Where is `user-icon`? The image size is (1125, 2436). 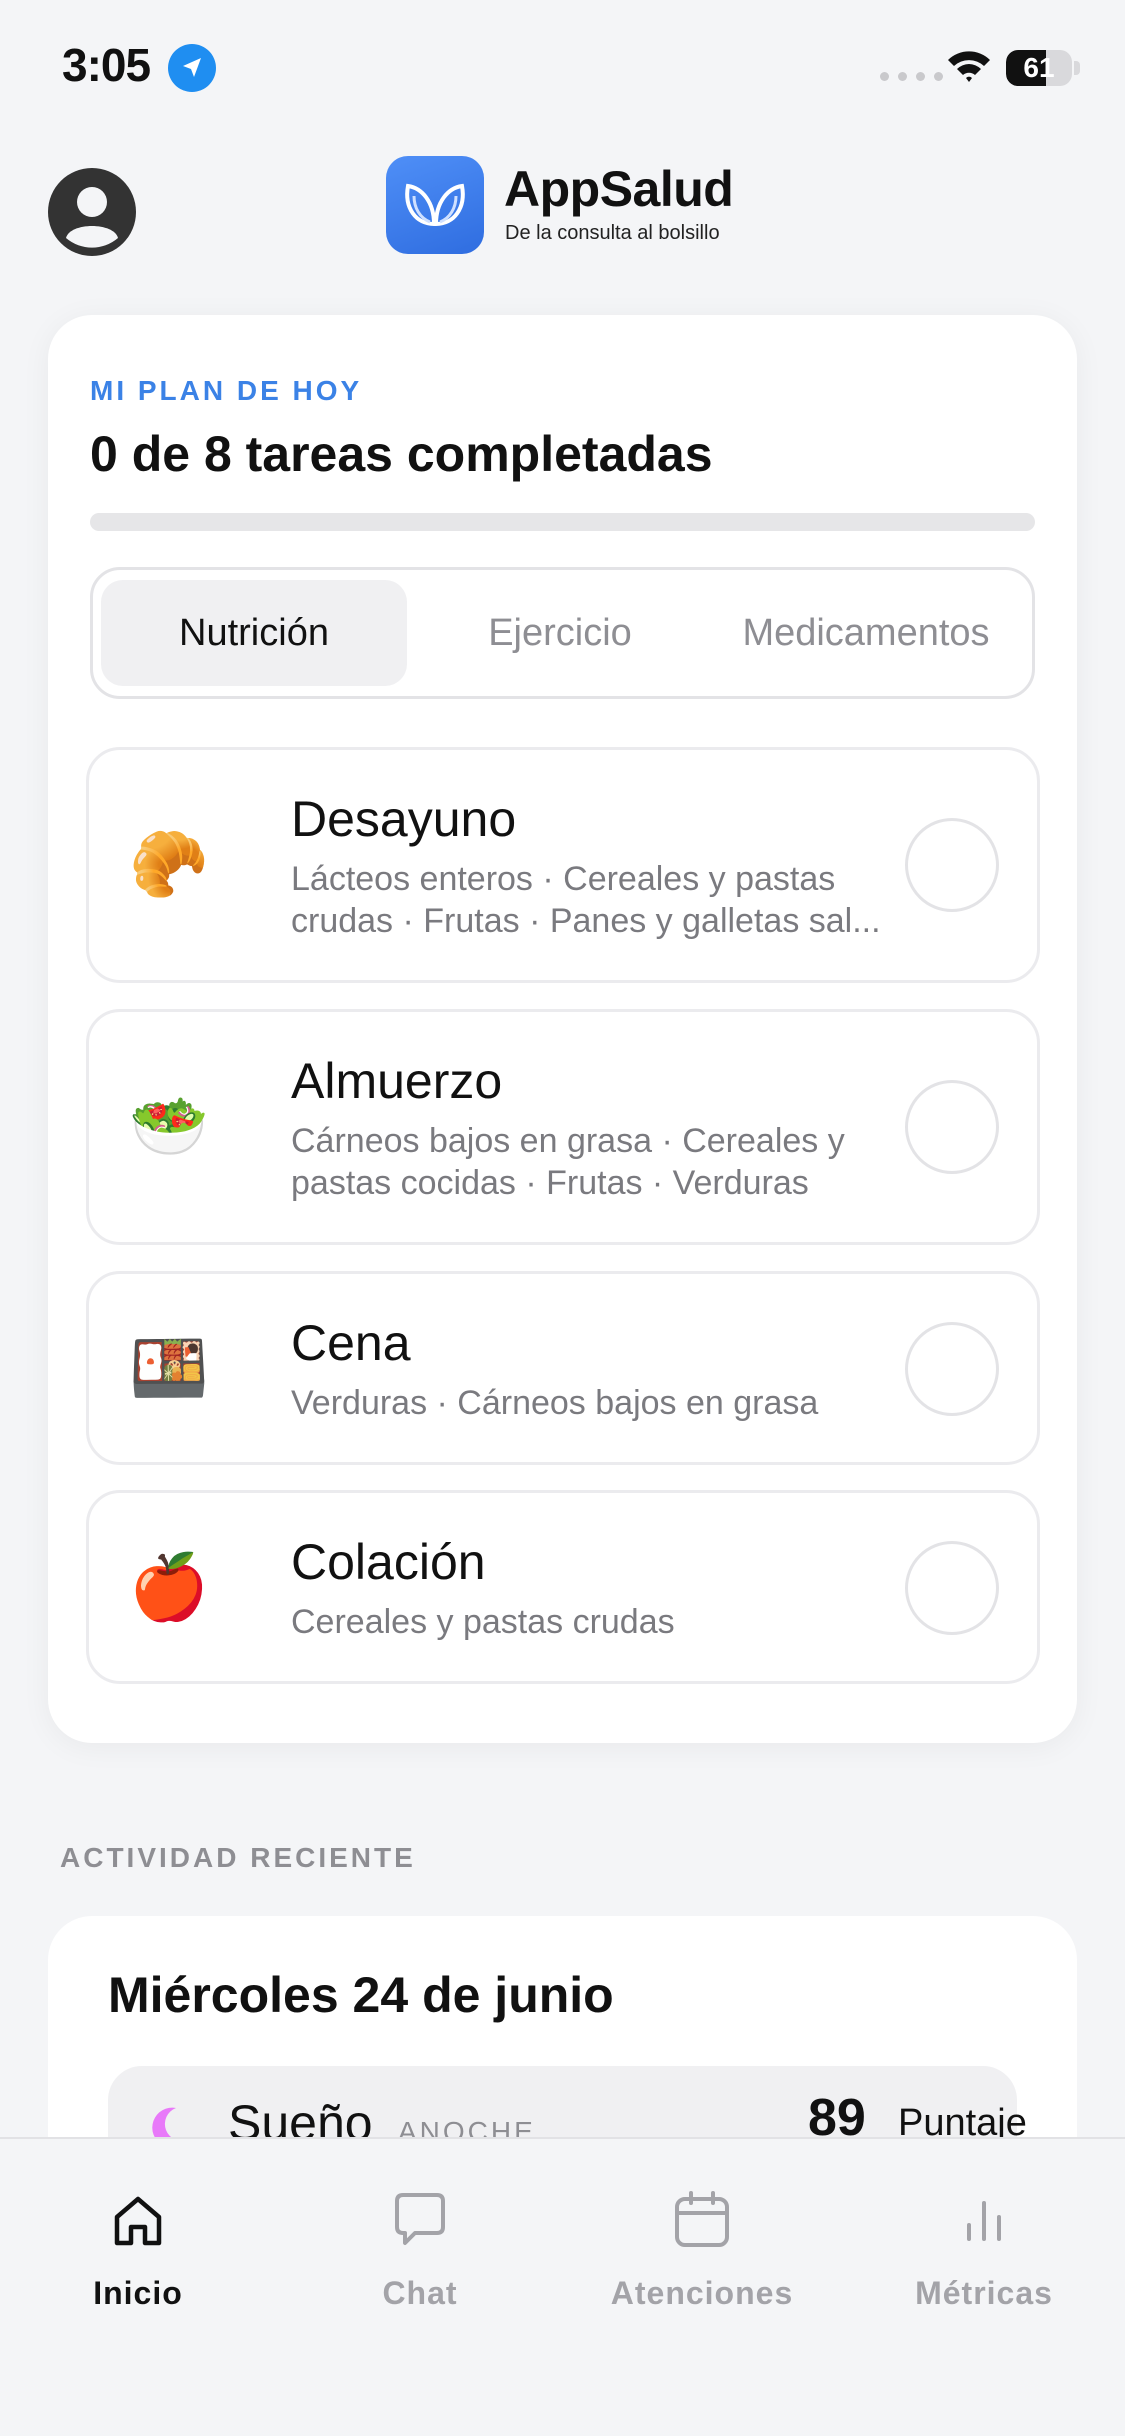
user-icon is located at coordinates (92, 212).